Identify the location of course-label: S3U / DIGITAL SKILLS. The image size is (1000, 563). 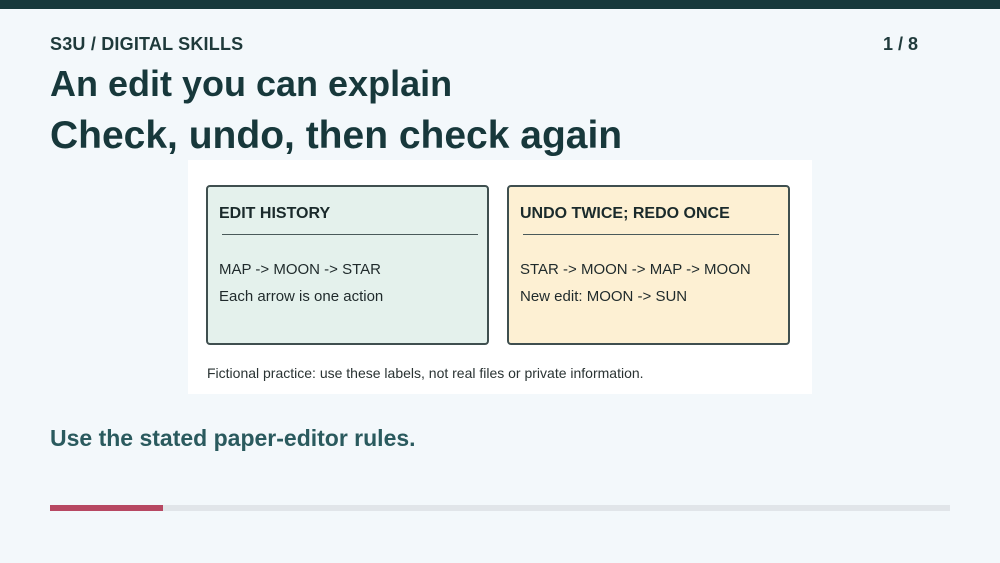
(147, 44).